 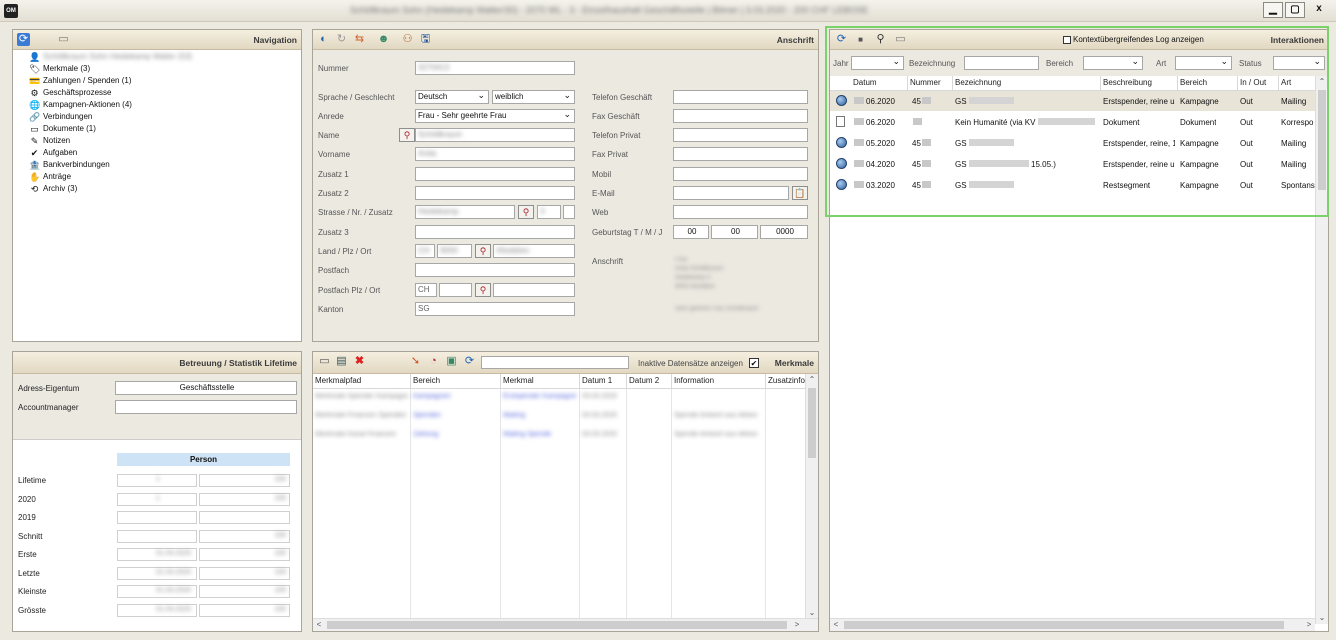 I want to click on maximize-button: ▢, so click(x=1295, y=10).